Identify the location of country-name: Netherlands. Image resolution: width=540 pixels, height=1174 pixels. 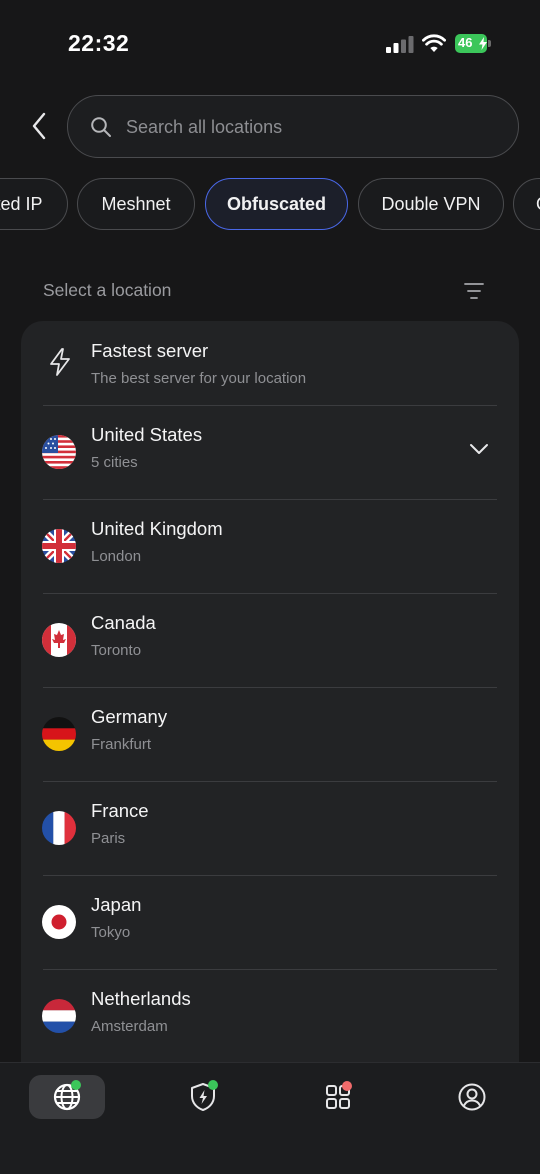
(141, 998).